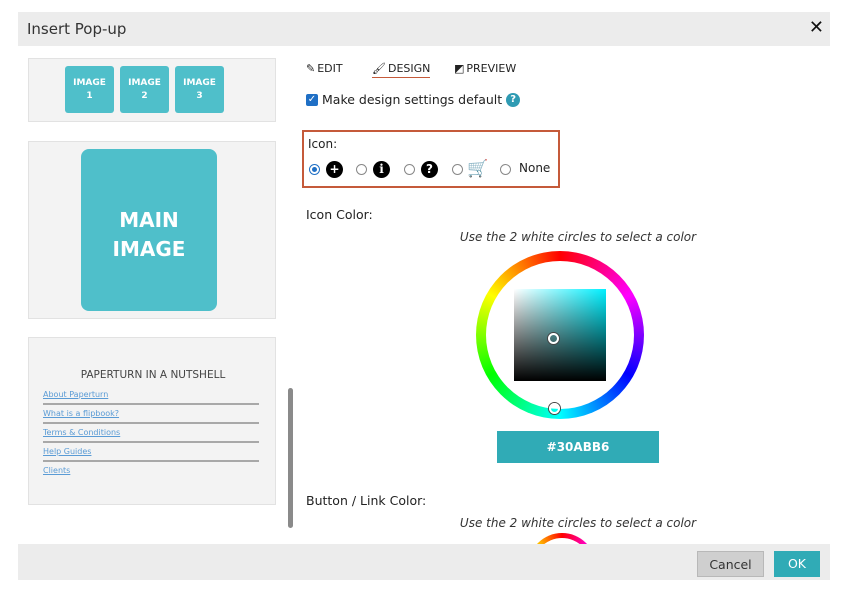 The image size is (850, 590). I want to click on icon-label: Icon:, so click(323, 144).